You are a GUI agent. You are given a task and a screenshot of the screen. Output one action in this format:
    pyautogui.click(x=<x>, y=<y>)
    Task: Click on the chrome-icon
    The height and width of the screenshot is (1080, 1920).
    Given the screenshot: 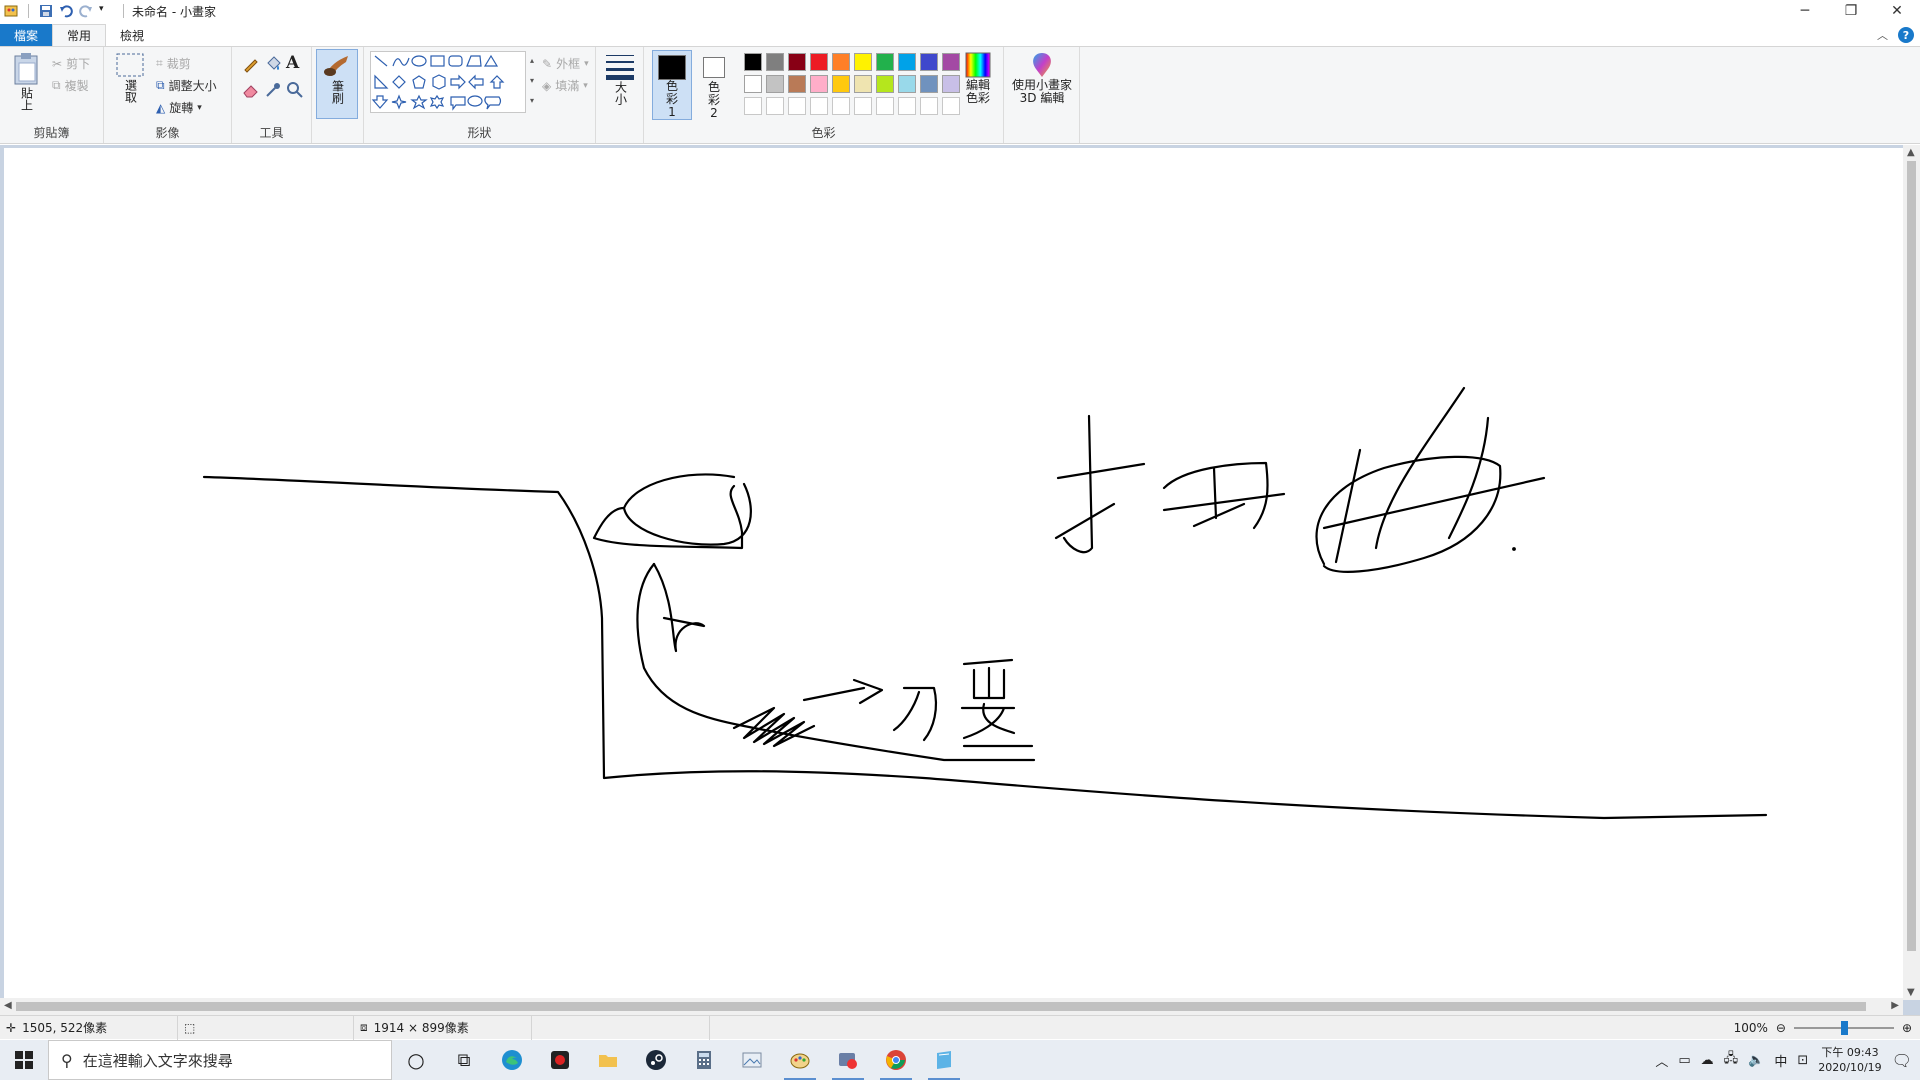 What is the action you would take?
    pyautogui.click(x=896, y=1060)
    